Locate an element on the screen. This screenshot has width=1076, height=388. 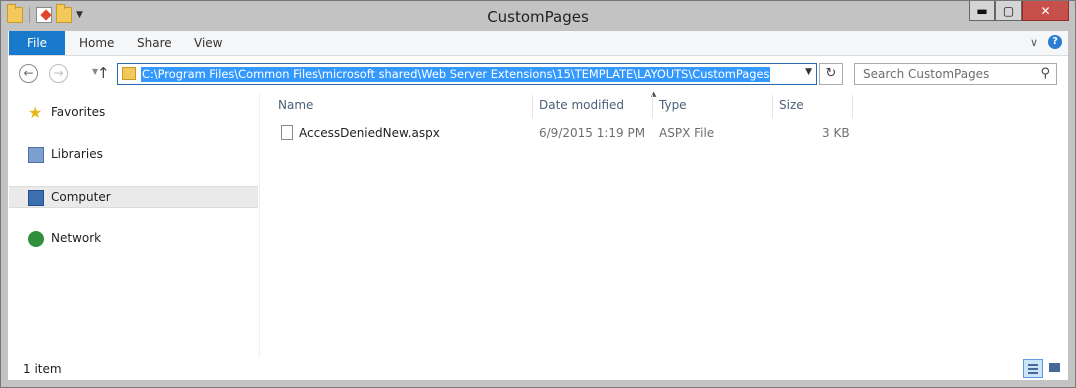
forward-icon: → is located at coordinates (58, 73).